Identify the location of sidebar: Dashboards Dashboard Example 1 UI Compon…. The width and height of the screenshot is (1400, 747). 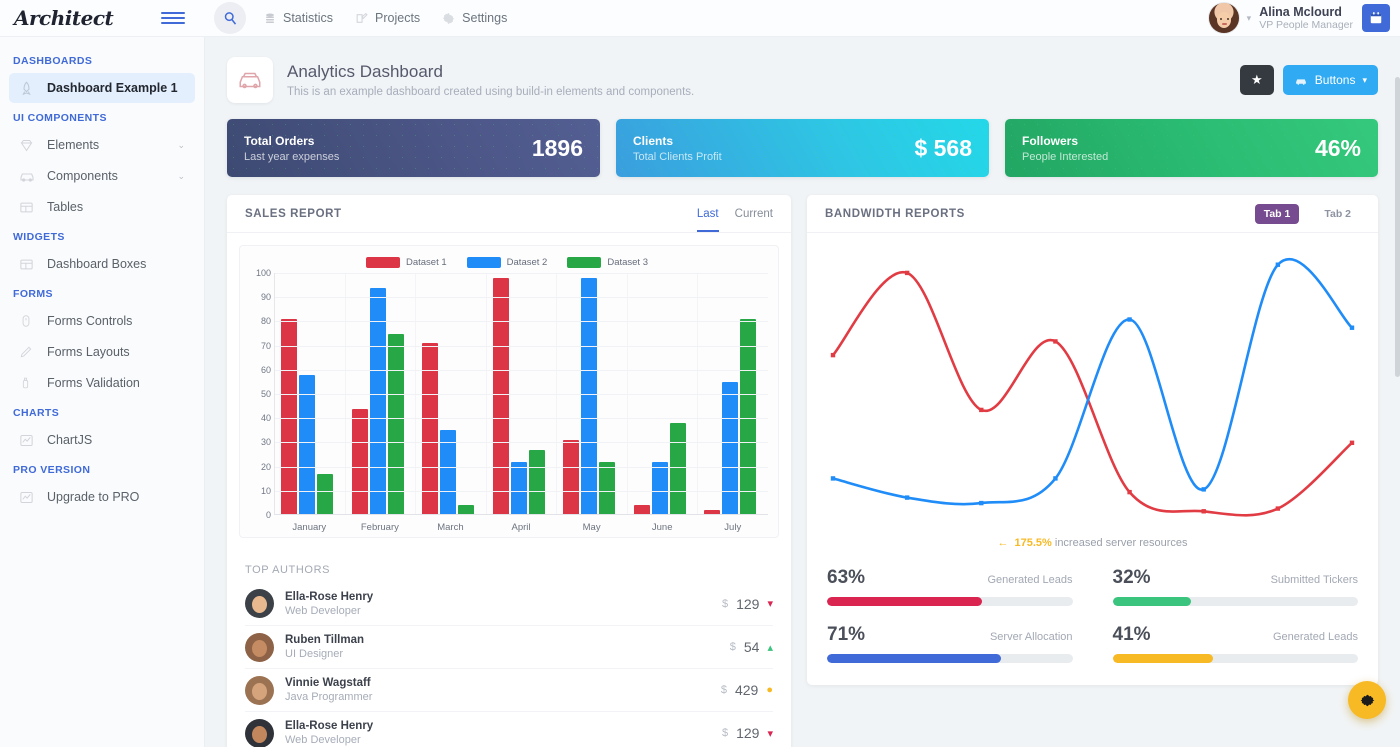
(102, 392).